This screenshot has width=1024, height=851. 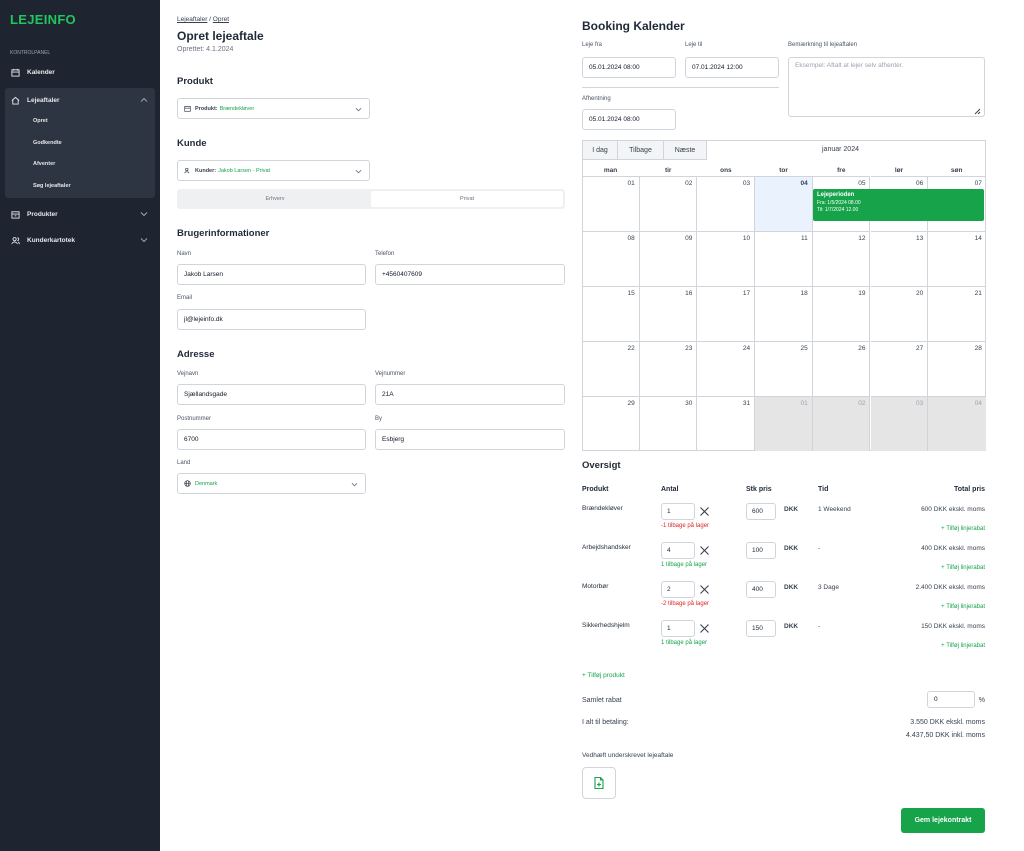 What do you see at coordinates (899, 258) in the screenshot?
I see `calendar-day: 13` at bounding box center [899, 258].